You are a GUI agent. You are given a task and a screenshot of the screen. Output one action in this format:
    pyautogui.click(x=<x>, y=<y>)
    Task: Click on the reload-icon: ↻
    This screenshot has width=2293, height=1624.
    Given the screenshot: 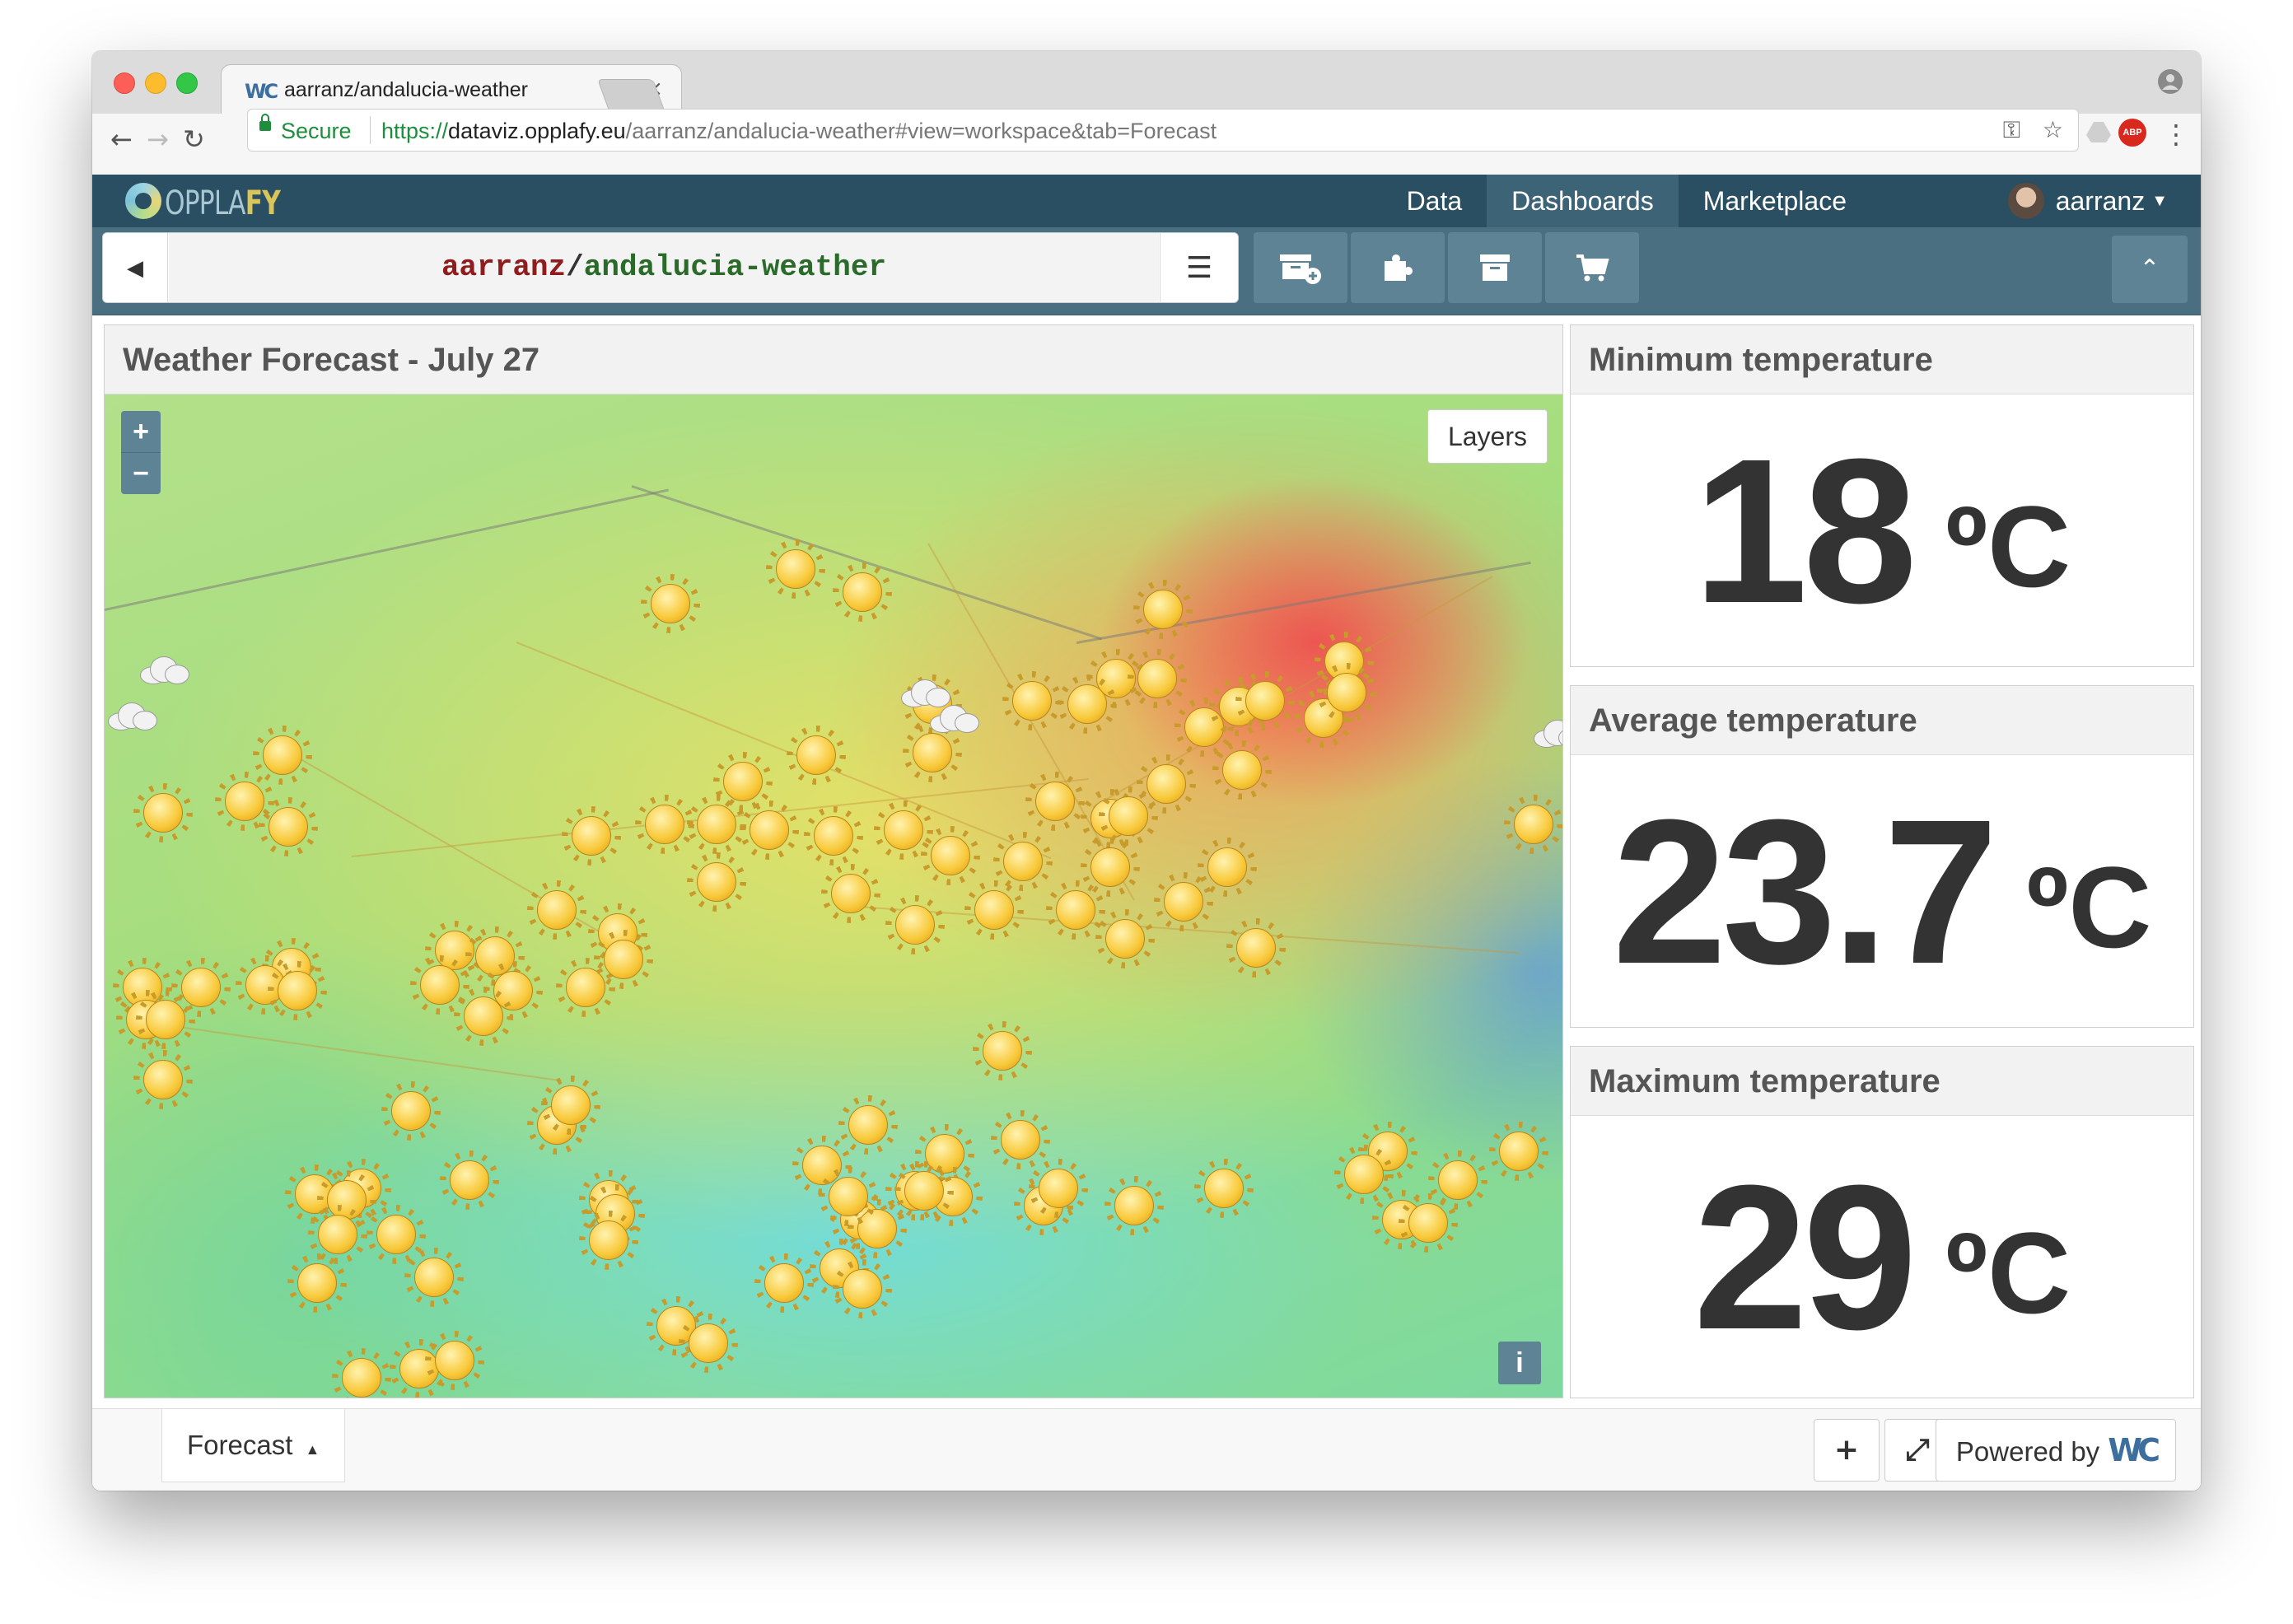 What is the action you would take?
    pyautogui.click(x=194, y=139)
    